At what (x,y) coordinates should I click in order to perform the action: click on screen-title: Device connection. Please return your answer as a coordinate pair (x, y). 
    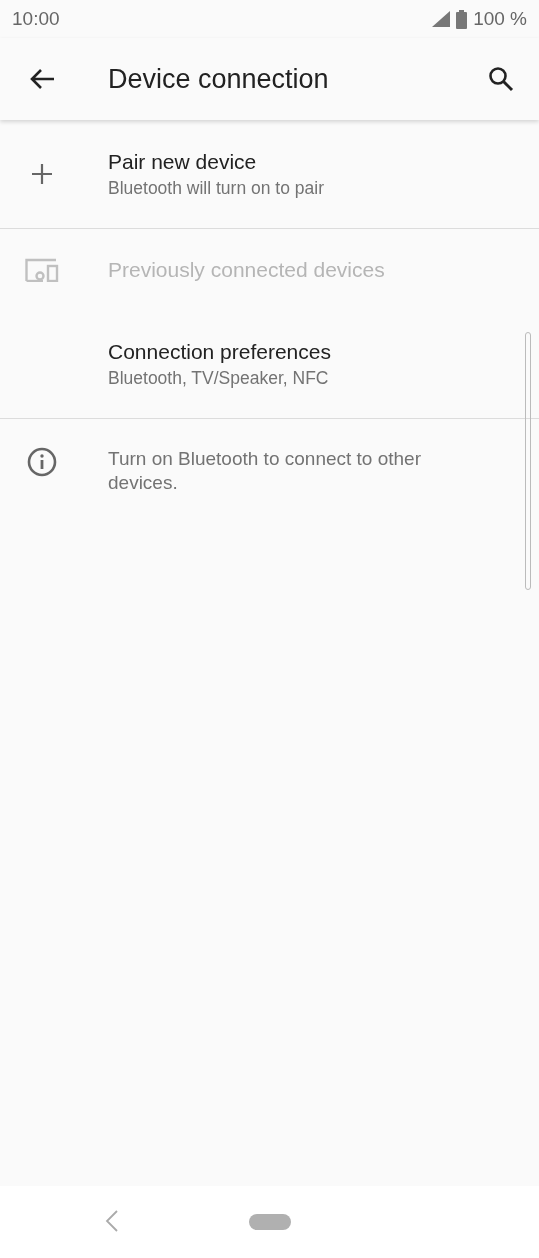
    Looking at the image, I should click on (219, 79).